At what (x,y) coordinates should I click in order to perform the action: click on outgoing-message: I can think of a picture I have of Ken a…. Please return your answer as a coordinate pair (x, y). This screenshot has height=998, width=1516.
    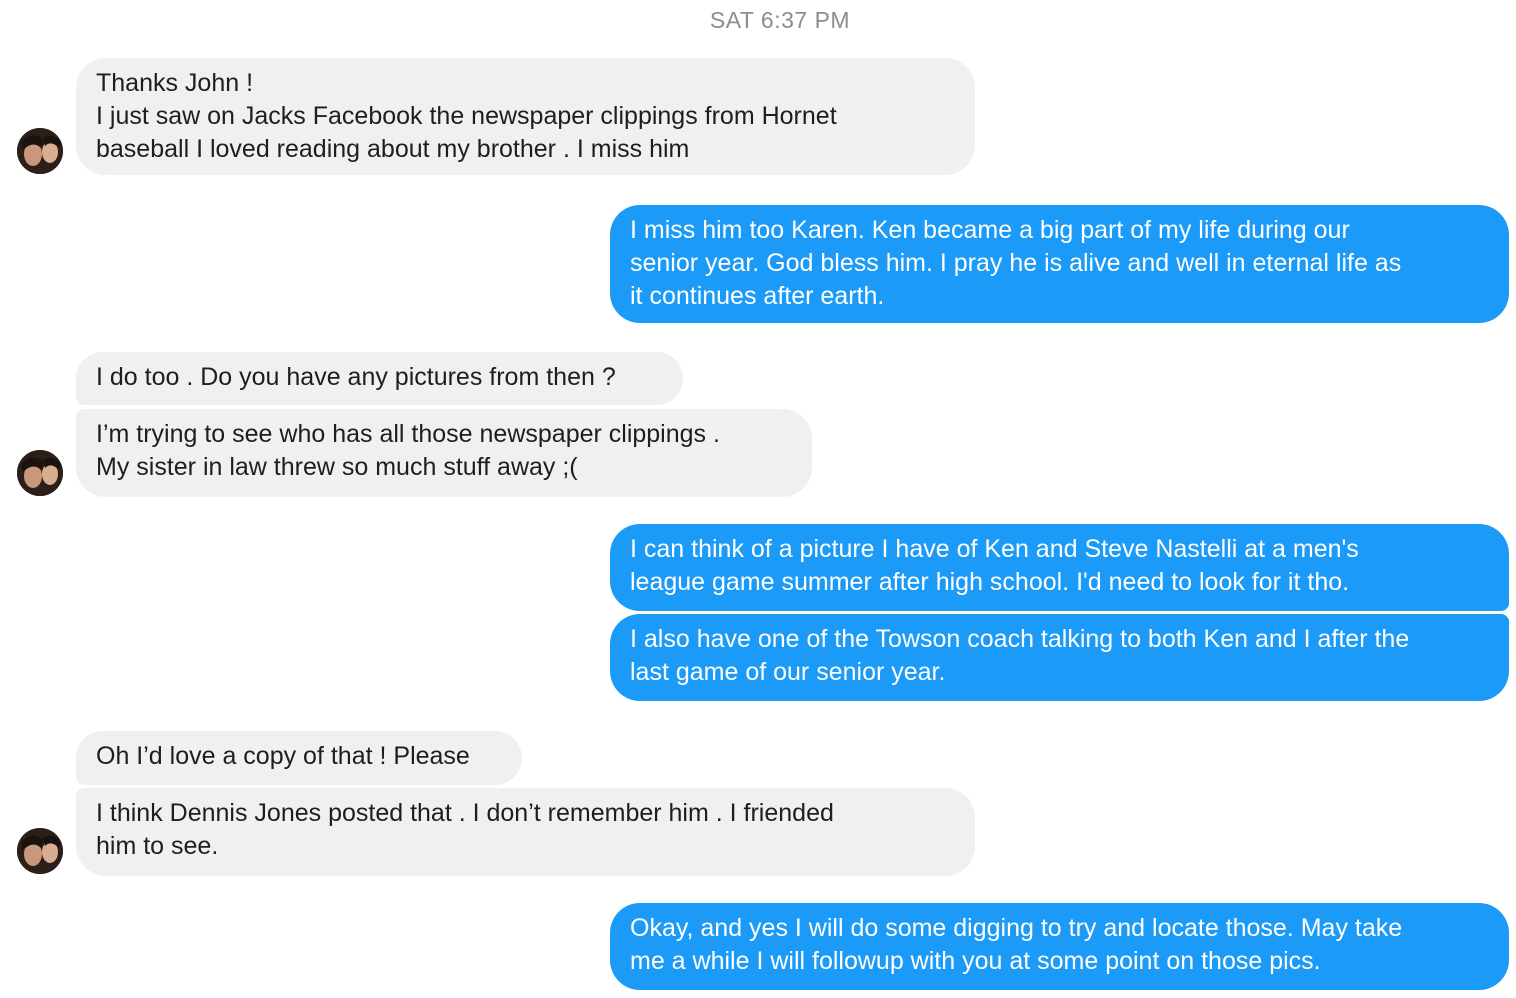
    Looking at the image, I should click on (1059, 567).